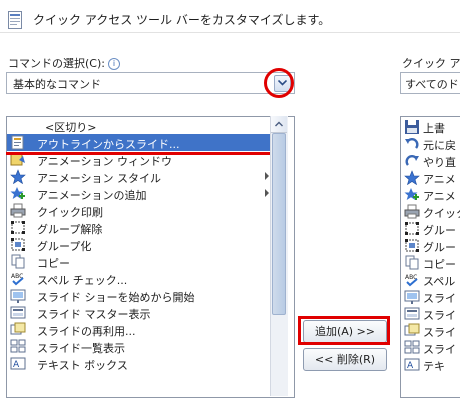 Image resolution: width=460 pixels, height=398 pixels. I want to click on list-item: 元に戻, so click(430, 143).